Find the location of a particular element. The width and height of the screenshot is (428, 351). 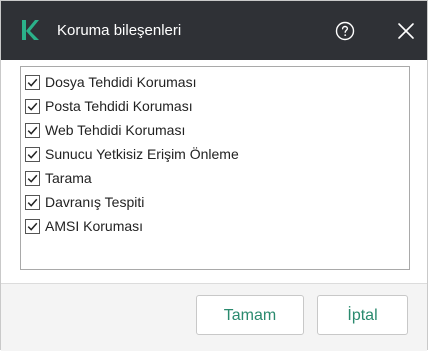

component-label: Web Tehdidi Koruması is located at coordinates (115, 130).